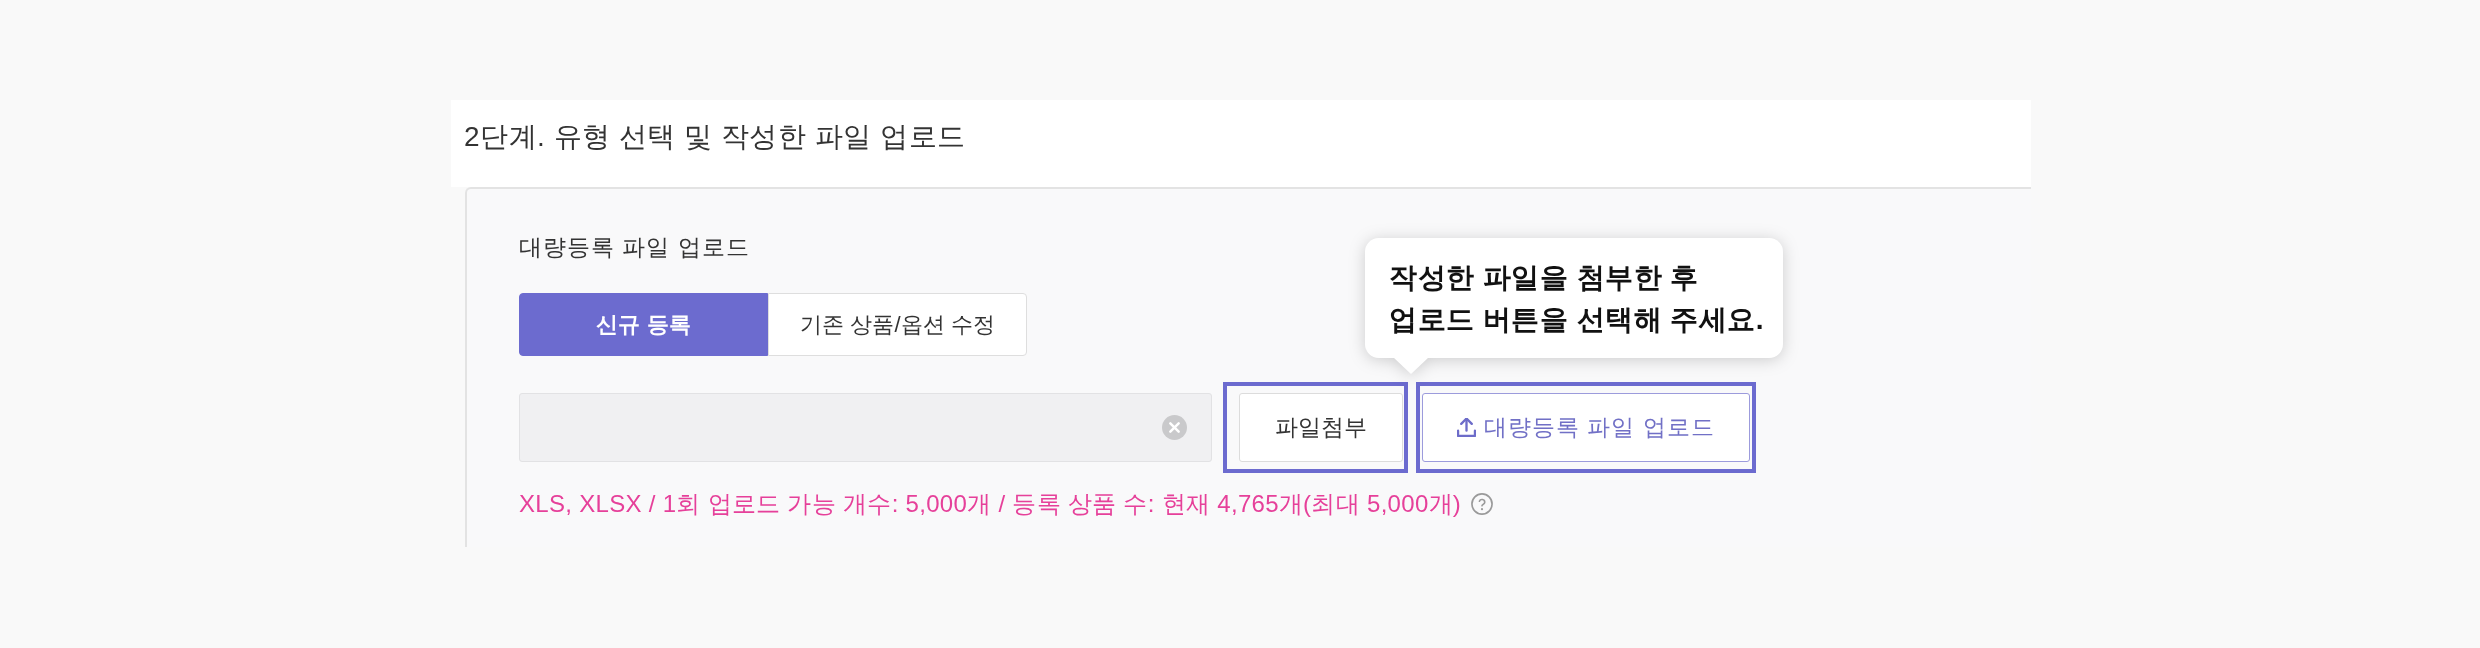 The image size is (2480, 648). I want to click on attach-file-button: 파일첨부, so click(1321, 427).